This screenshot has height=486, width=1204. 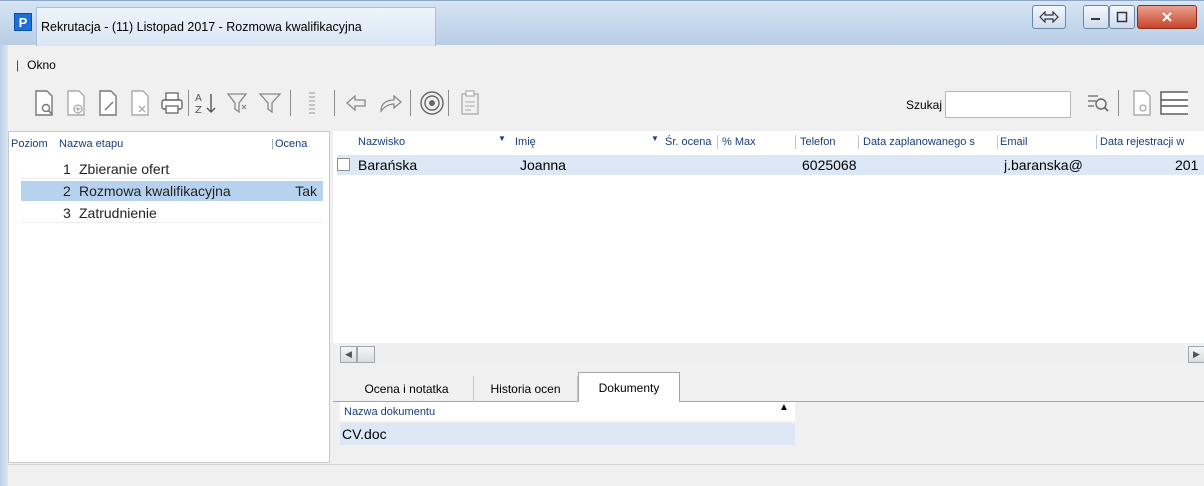 I want to click on svg-text: A, so click(x=198, y=98).